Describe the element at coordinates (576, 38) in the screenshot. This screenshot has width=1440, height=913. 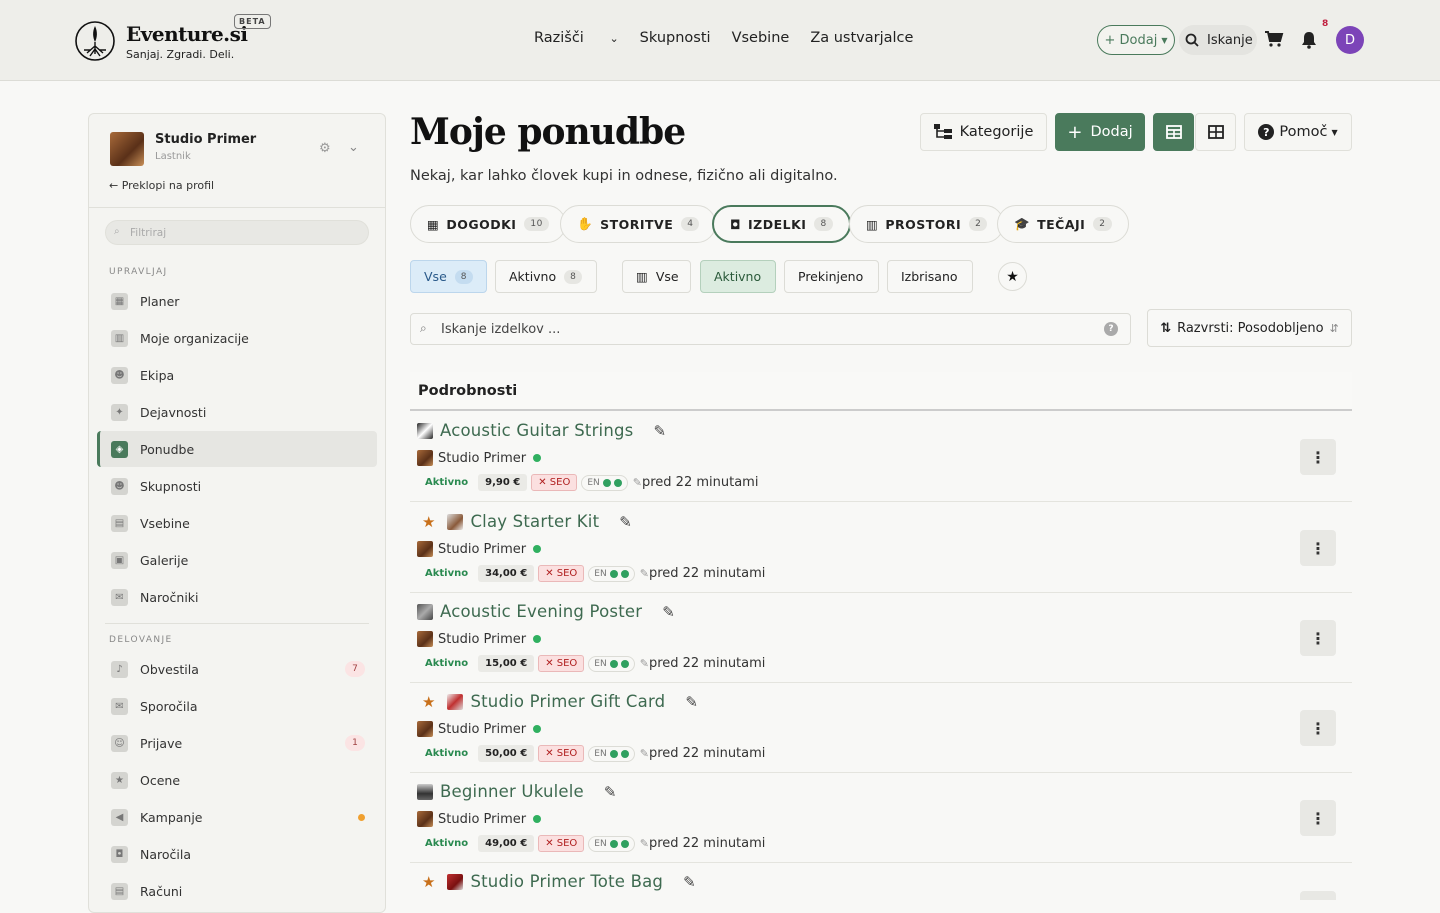
I see `nav-explore: Razišči ⌄` at that location.